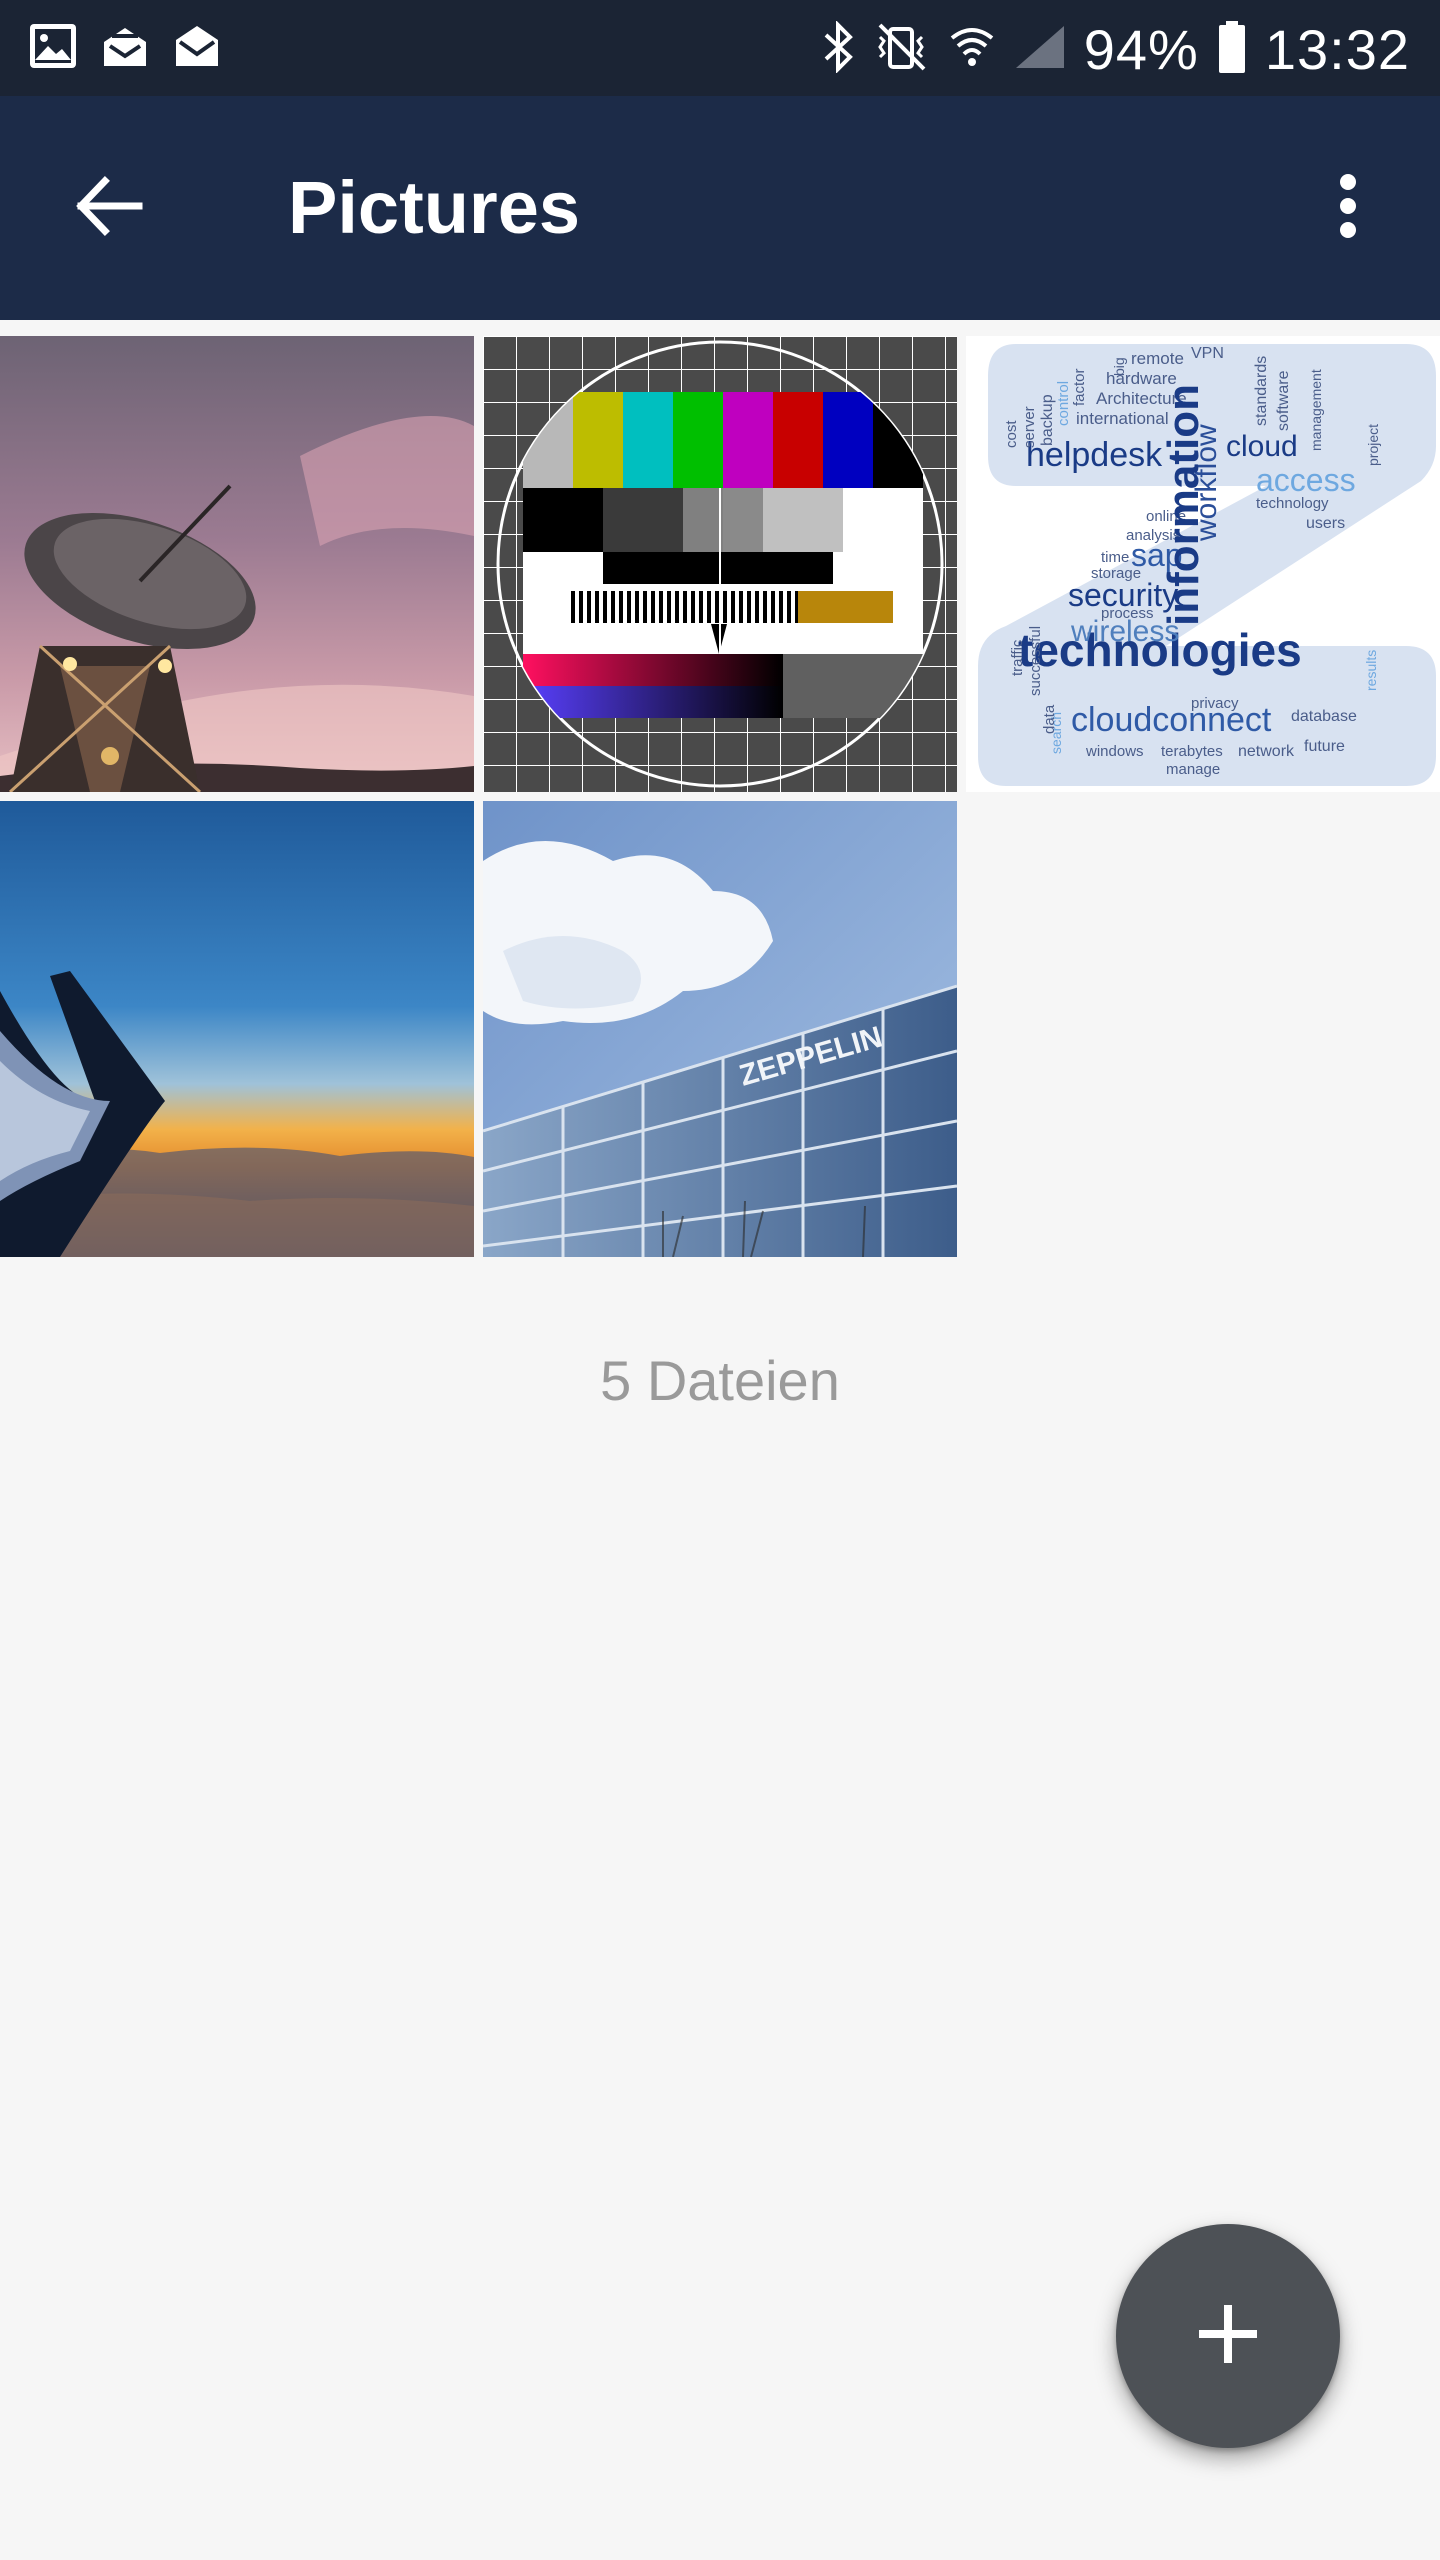 The image size is (1440, 2560). I want to click on thumbnail-zeppelin-building: ZEPPELIN, so click(720, 1029).